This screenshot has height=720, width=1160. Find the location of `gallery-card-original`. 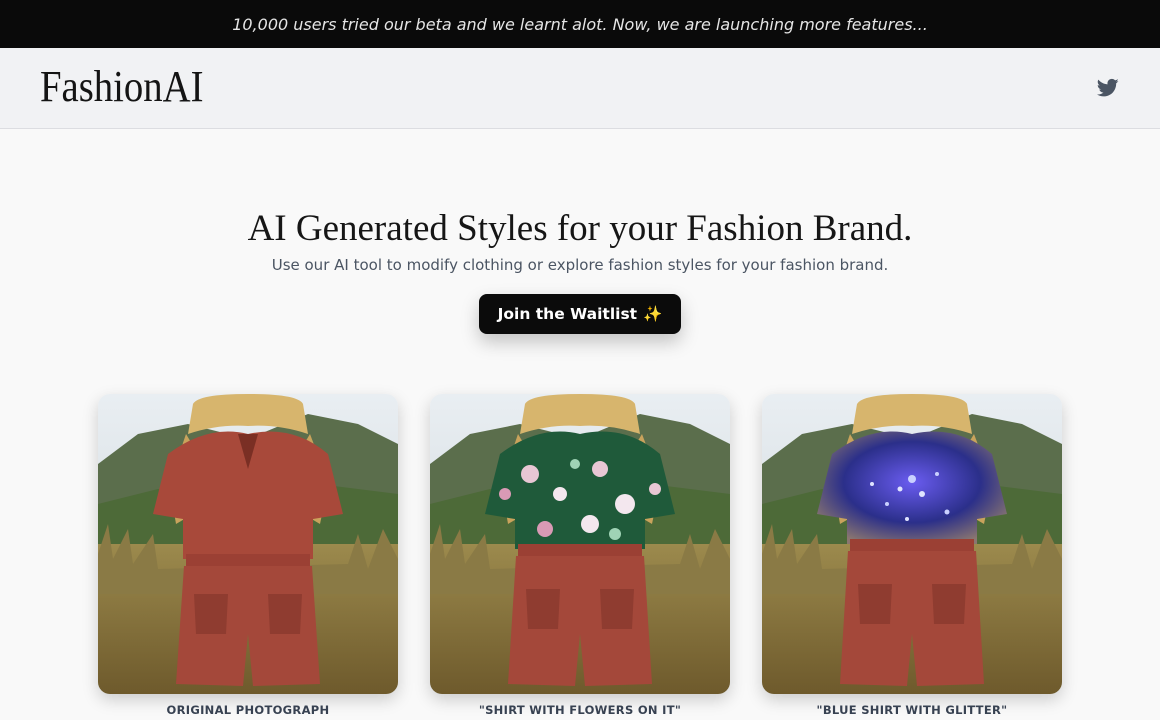

gallery-card-original is located at coordinates (248, 544).